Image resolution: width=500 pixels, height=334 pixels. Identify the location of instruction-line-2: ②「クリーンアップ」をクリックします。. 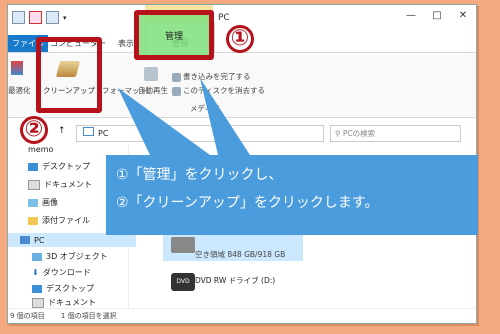
(247, 203).